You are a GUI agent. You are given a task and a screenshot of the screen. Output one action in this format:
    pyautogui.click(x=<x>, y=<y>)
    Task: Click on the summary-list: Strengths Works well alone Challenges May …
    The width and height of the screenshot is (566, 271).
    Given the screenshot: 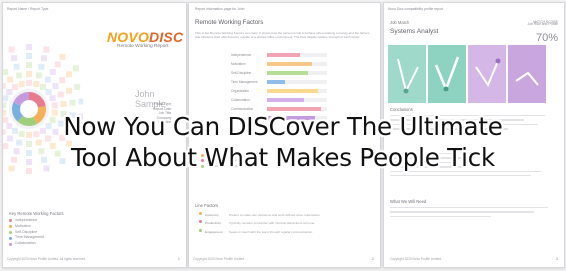 What is the action you would take?
    pyautogui.click(x=229, y=161)
    